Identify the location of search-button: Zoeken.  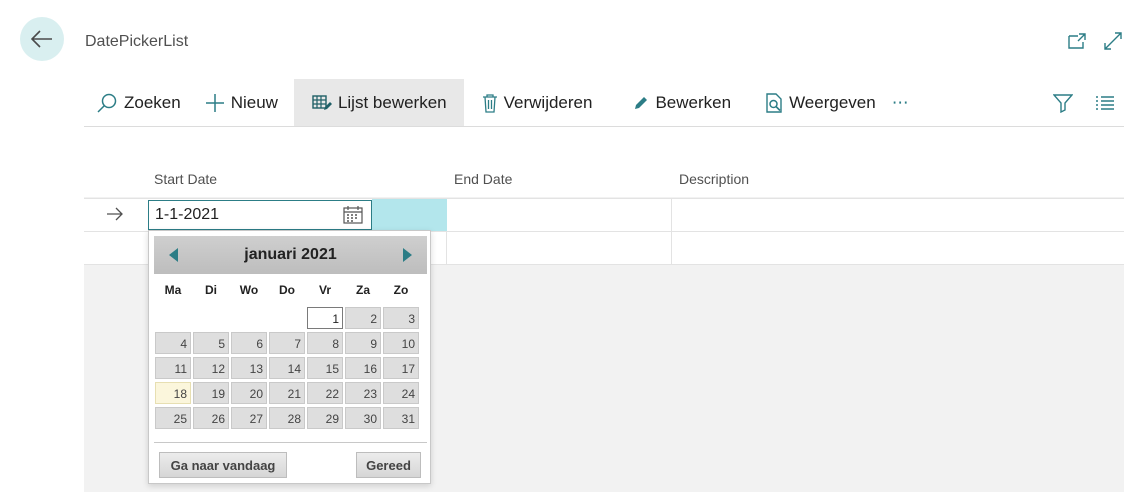
(138, 102).